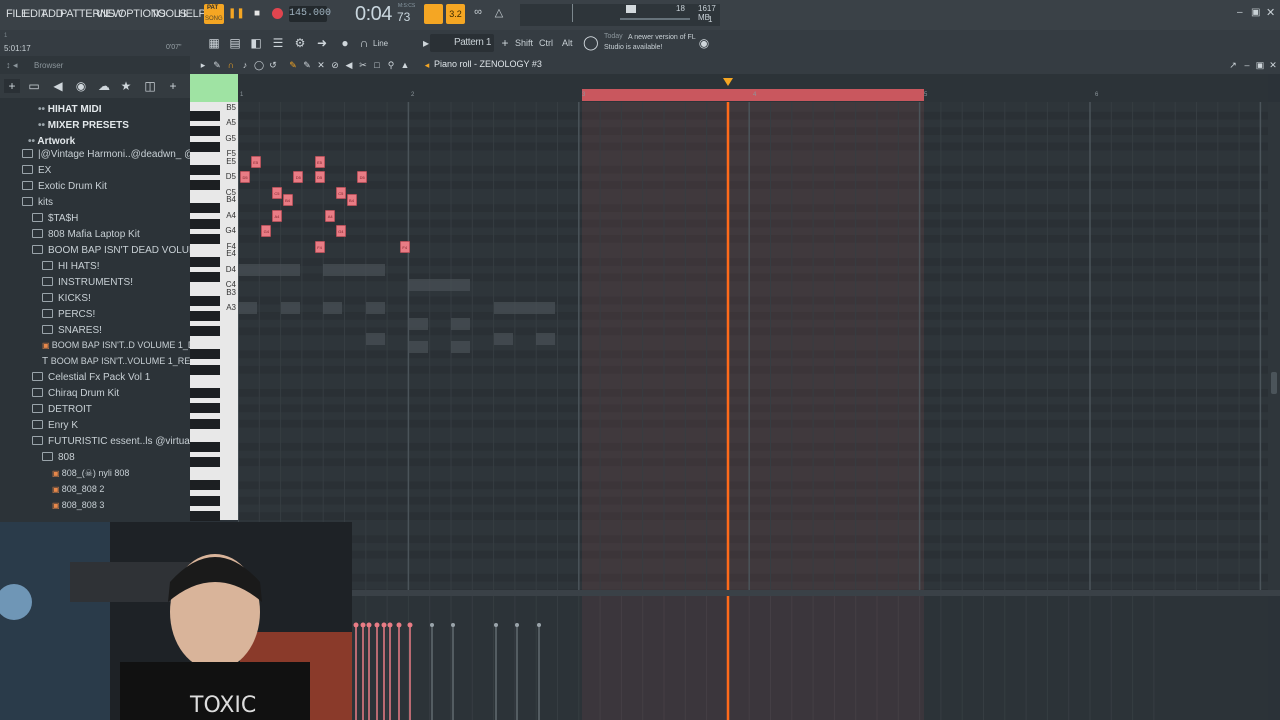 This screenshot has width=1280, height=720. I want to click on pause-icon: ❚❚, so click(236, 14).